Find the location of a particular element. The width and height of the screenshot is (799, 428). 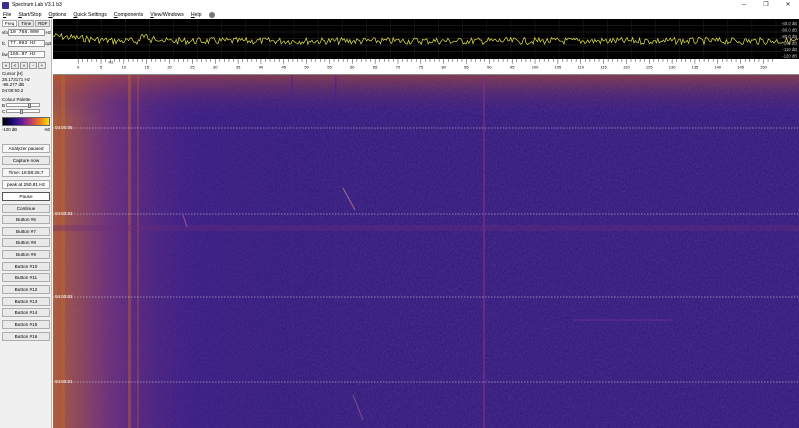

db-label: -60.0 dB is located at coordinates (789, 30).